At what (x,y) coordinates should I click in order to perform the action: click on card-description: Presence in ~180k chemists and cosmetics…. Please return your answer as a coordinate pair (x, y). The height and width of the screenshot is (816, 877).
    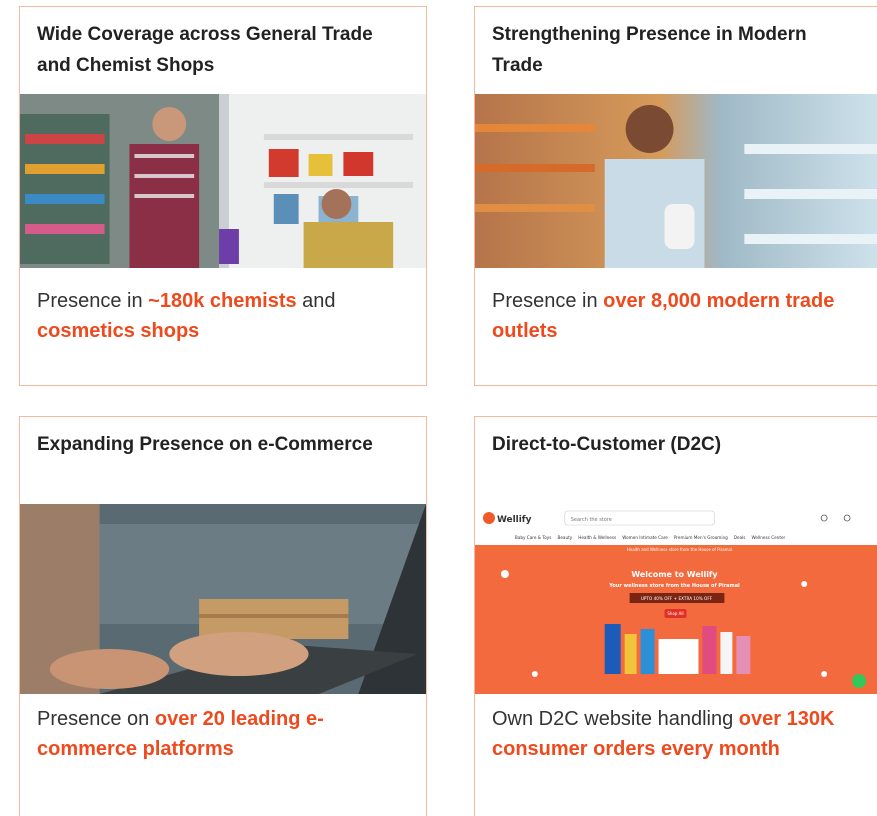
    Looking at the image, I should click on (186, 316).